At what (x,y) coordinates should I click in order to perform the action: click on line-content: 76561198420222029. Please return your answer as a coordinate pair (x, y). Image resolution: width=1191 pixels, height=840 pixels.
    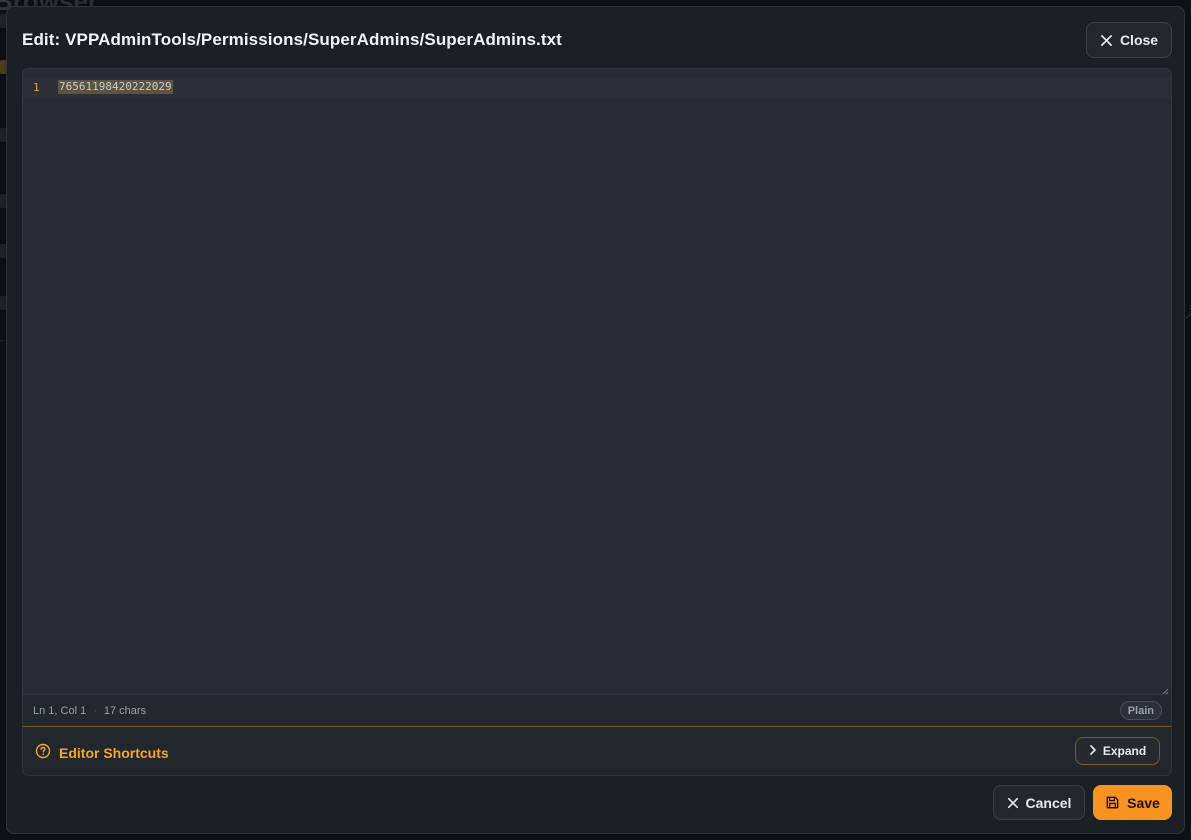
    Looking at the image, I should click on (115, 87).